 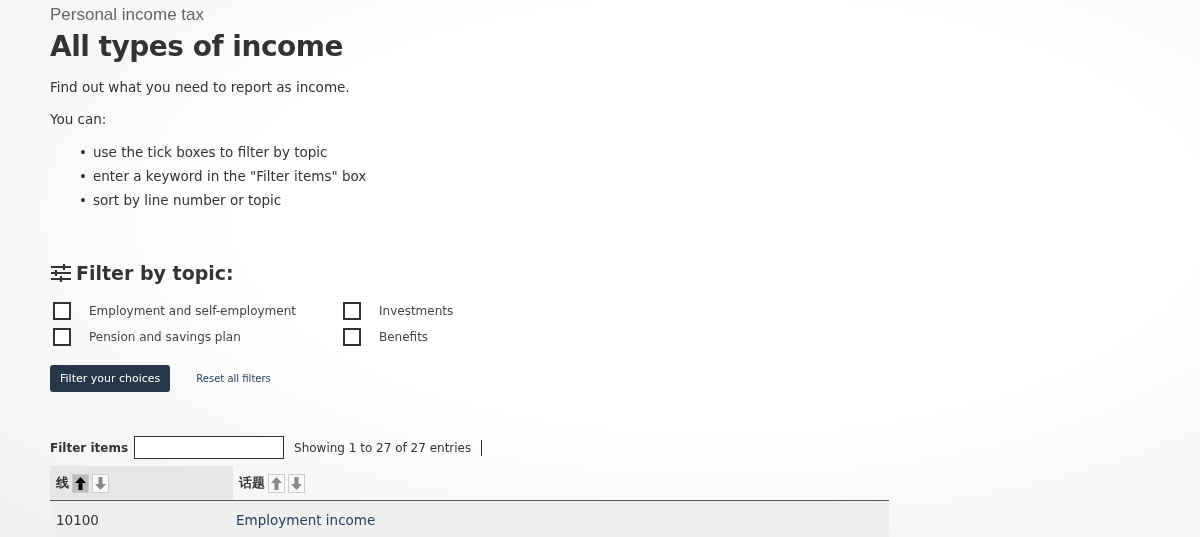 What do you see at coordinates (297, 483) in the screenshot?
I see `sort-down-button` at bounding box center [297, 483].